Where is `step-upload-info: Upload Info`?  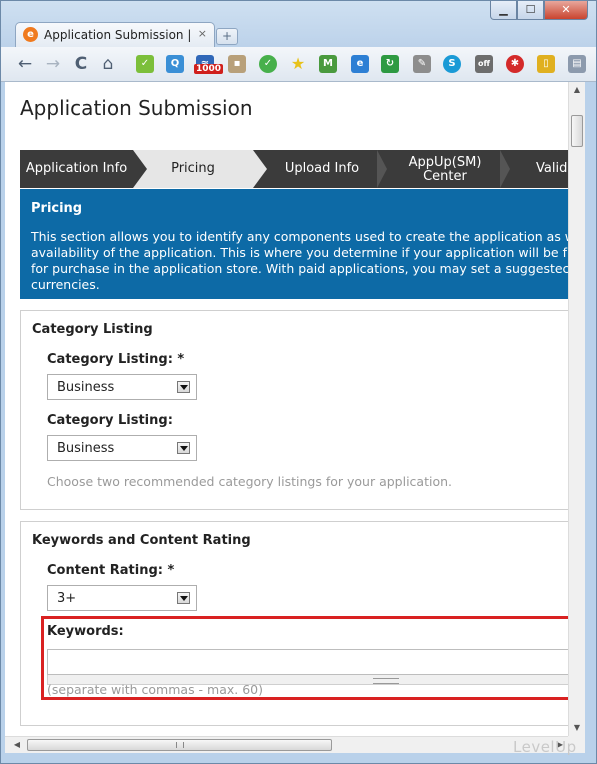 step-upload-info: Upload Info is located at coordinates (322, 169).